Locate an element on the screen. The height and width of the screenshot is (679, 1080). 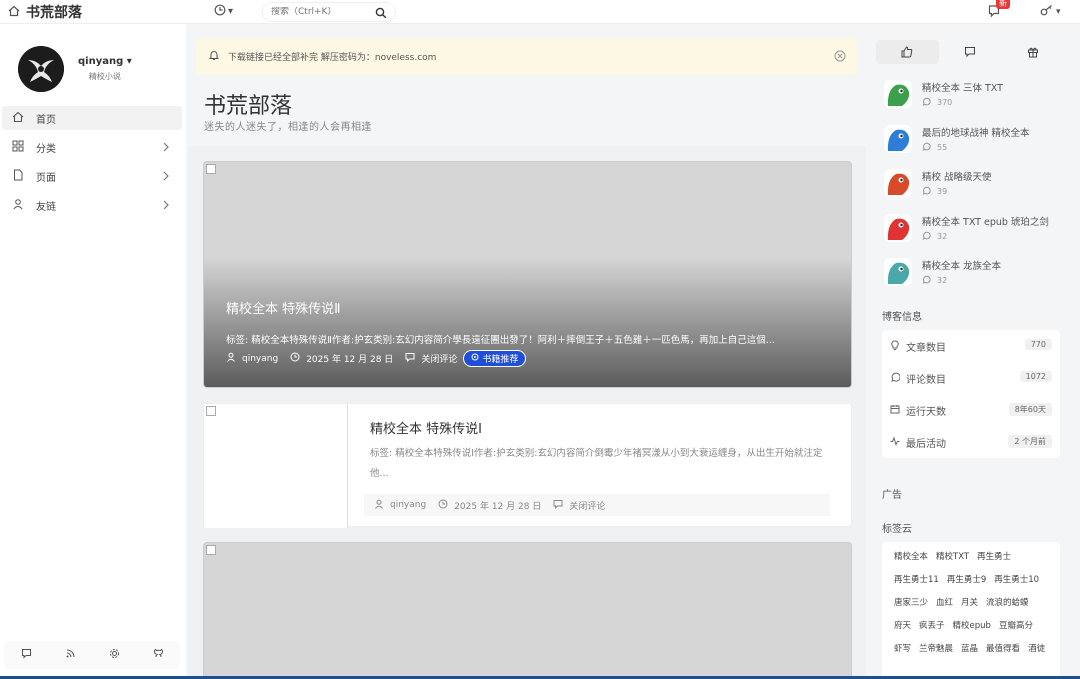
category-tag: 书籍推荐 is located at coordinates (495, 358).